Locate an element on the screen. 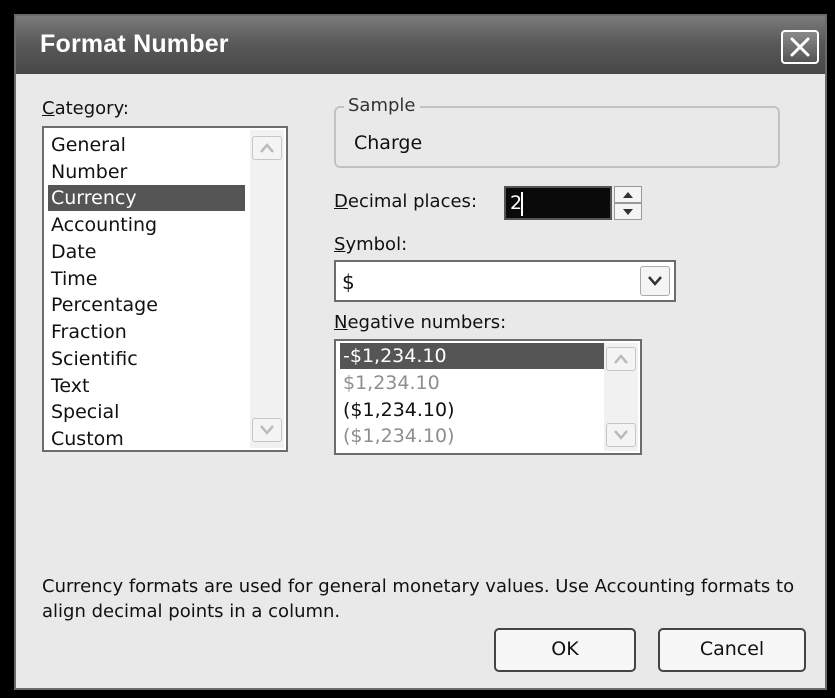  negative-scroll-down-button is located at coordinates (621, 435).